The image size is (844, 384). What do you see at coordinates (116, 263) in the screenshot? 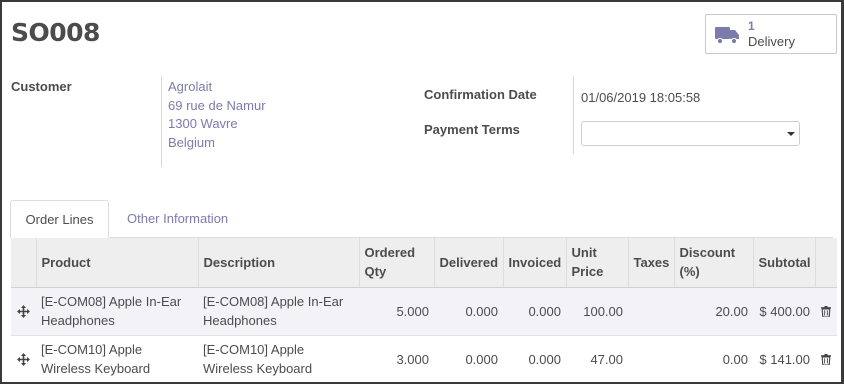
I see `column-header-product: Product` at bounding box center [116, 263].